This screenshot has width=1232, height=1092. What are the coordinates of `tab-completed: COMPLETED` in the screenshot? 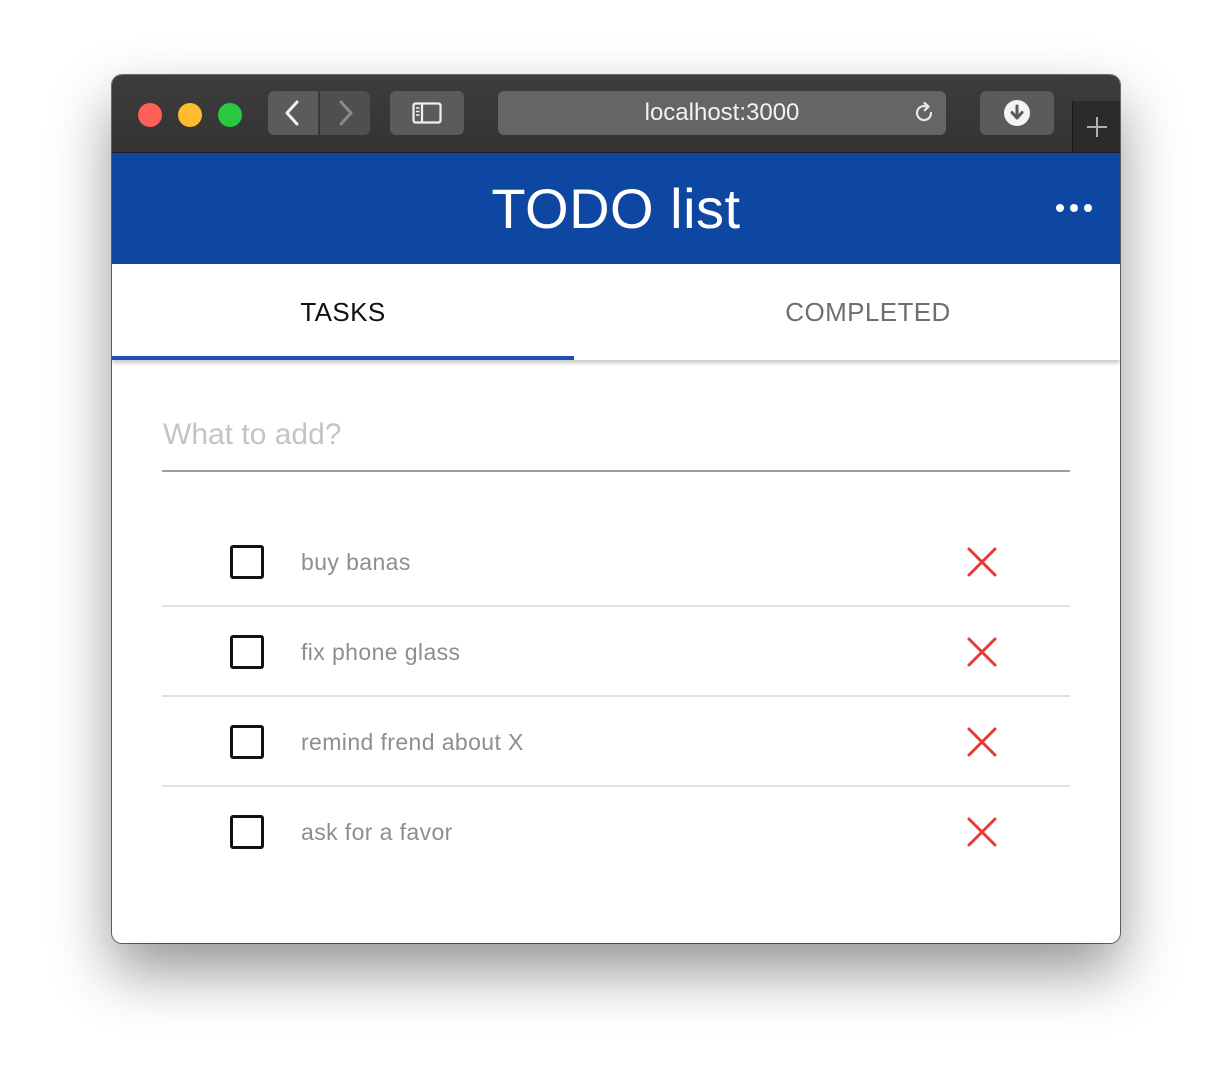 It's located at (868, 312).